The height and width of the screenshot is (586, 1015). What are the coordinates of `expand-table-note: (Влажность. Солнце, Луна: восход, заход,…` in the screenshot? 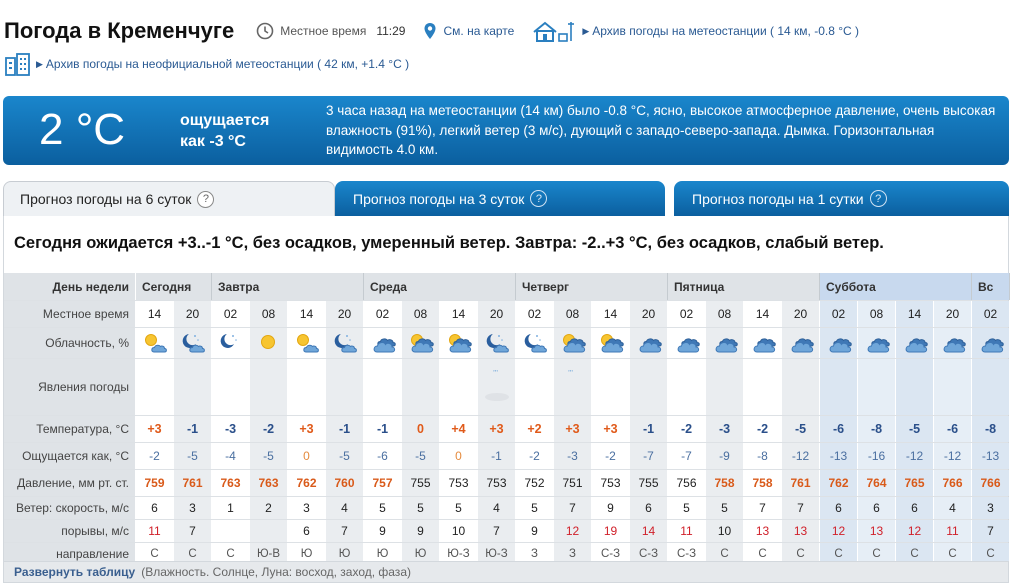 It's located at (276, 572).